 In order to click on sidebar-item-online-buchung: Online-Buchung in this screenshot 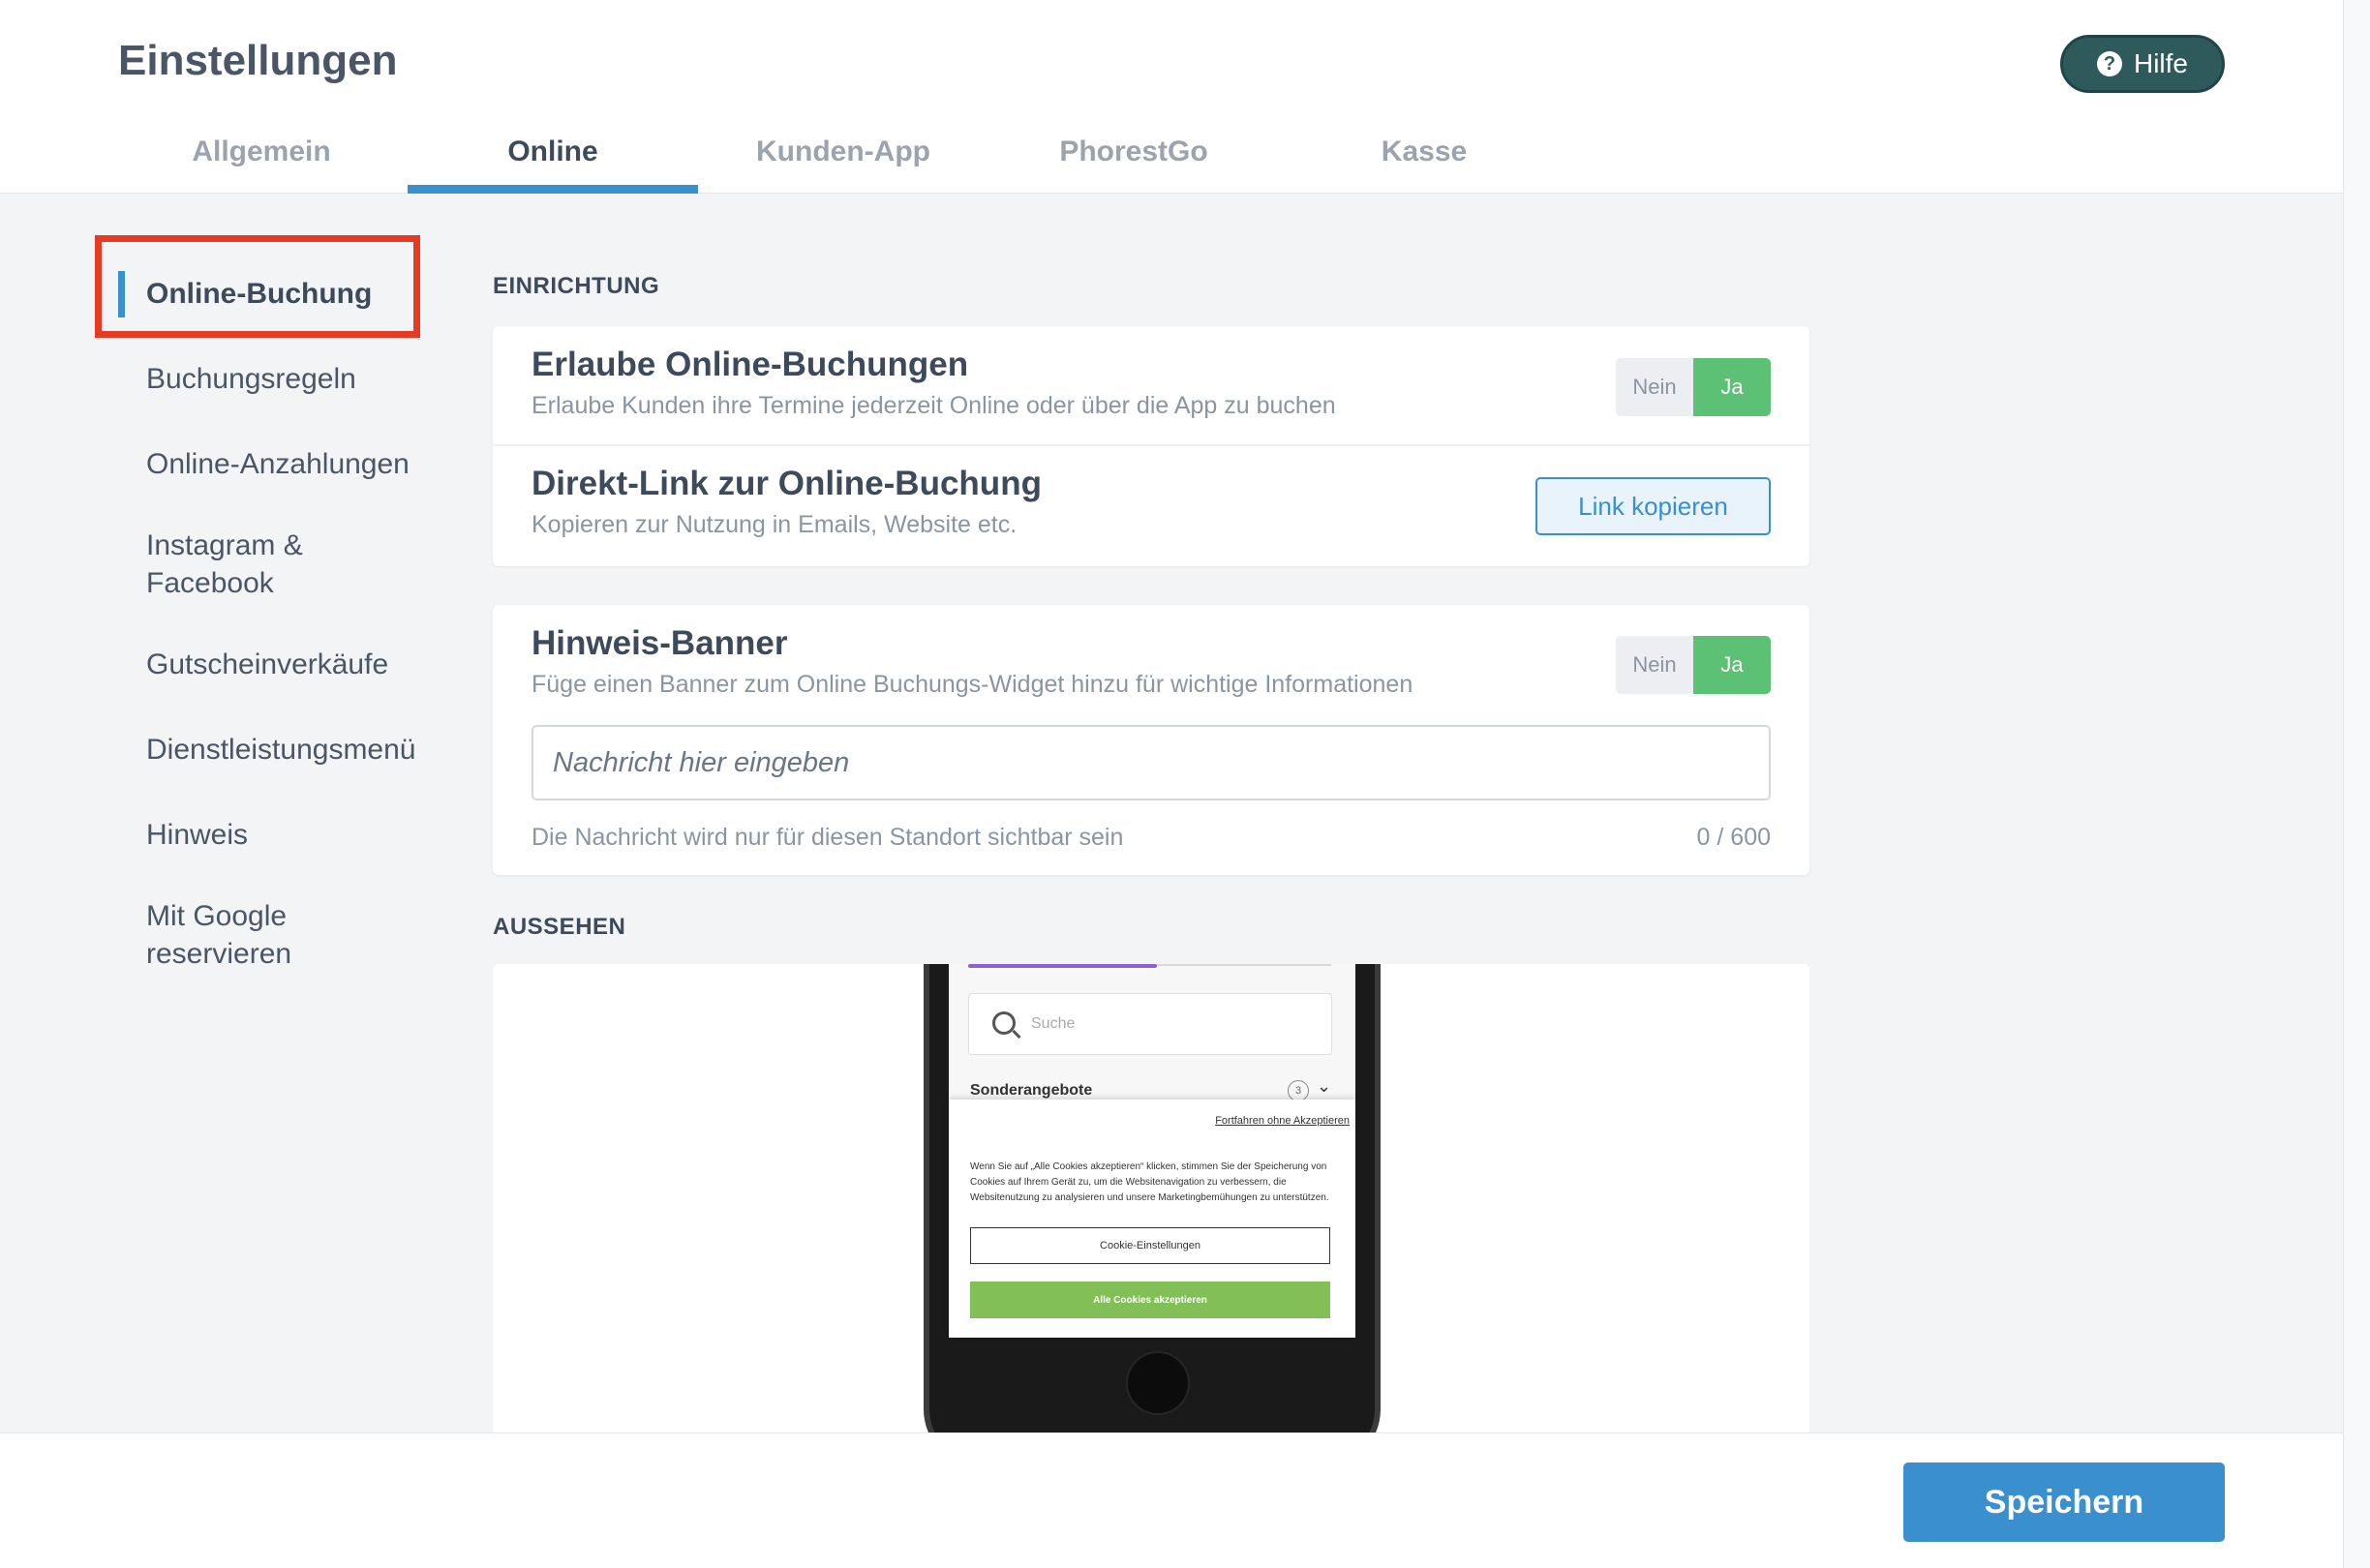, I will do `click(259, 294)`.